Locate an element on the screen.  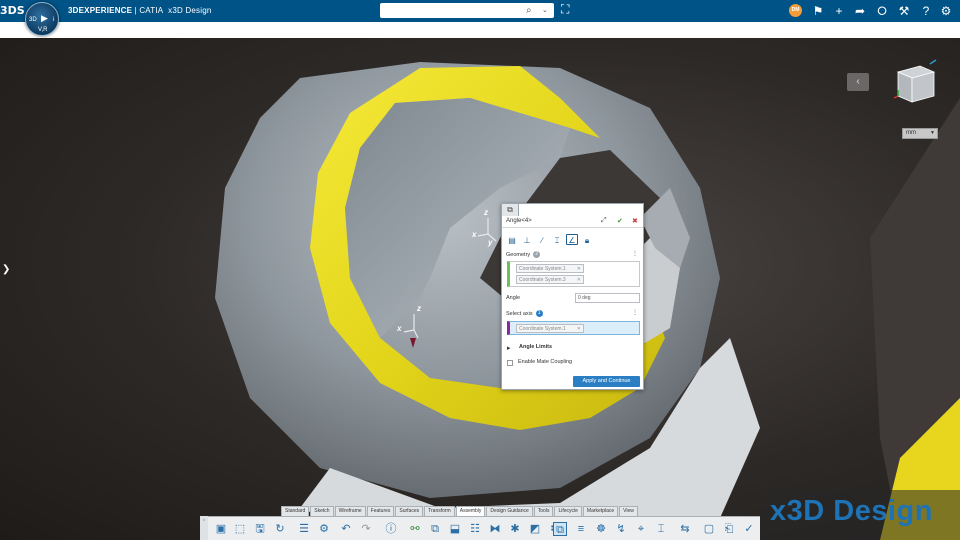
panel-title: Angle<4> is located at coordinates (519, 221).